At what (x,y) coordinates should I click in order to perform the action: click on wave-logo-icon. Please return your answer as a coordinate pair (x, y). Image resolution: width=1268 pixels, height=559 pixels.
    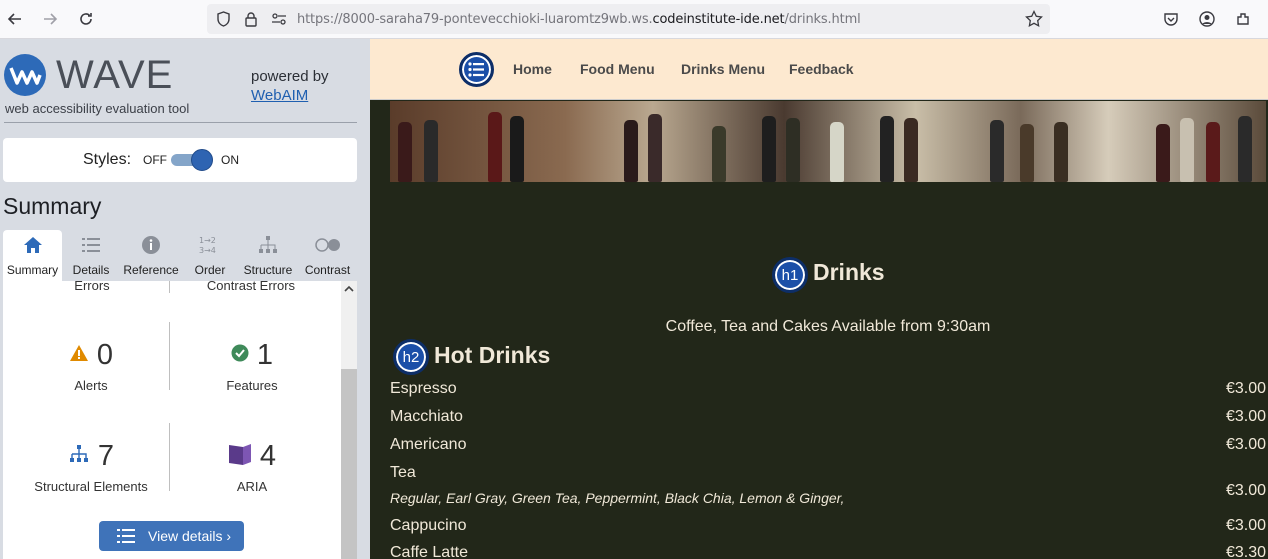
    Looking at the image, I should click on (25, 75).